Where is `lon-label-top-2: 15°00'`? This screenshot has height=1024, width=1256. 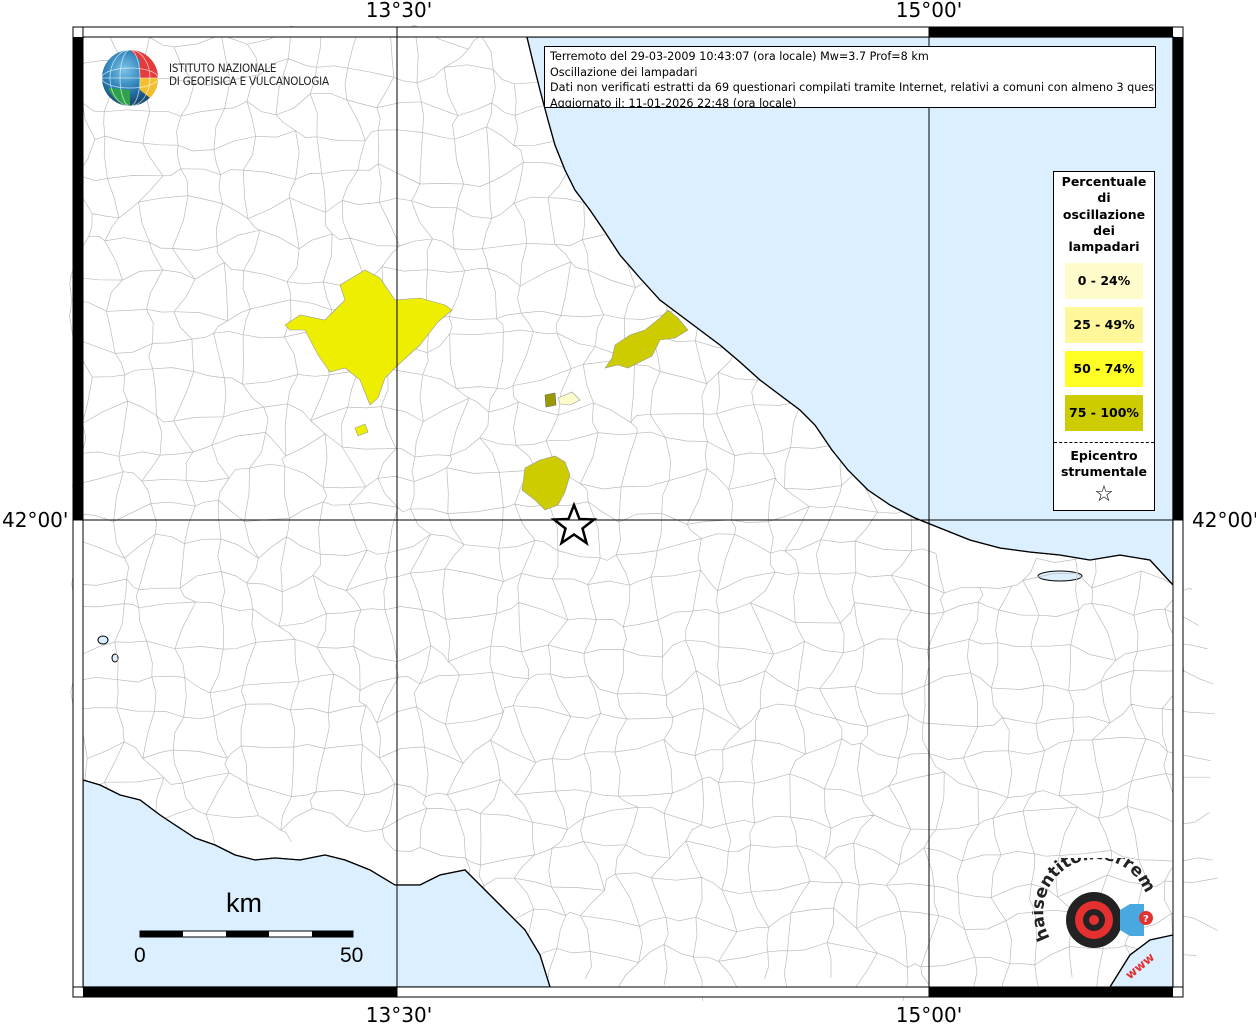 lon-label-top-2: 15°00' is located at coordinates (929, 11).